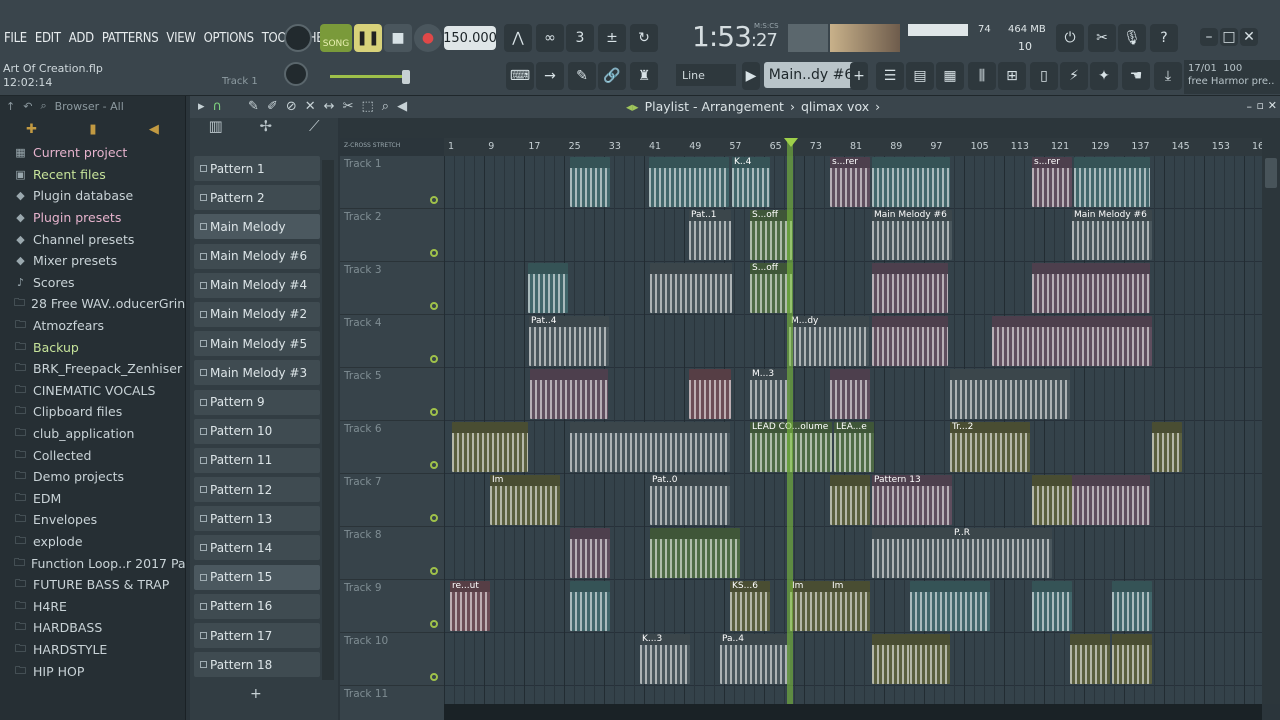 The image size is (1280, 720). Describe the element at coordinates (520, 76) in the screenshot. I see `typing-keyboard-button: ⌨` at that location.